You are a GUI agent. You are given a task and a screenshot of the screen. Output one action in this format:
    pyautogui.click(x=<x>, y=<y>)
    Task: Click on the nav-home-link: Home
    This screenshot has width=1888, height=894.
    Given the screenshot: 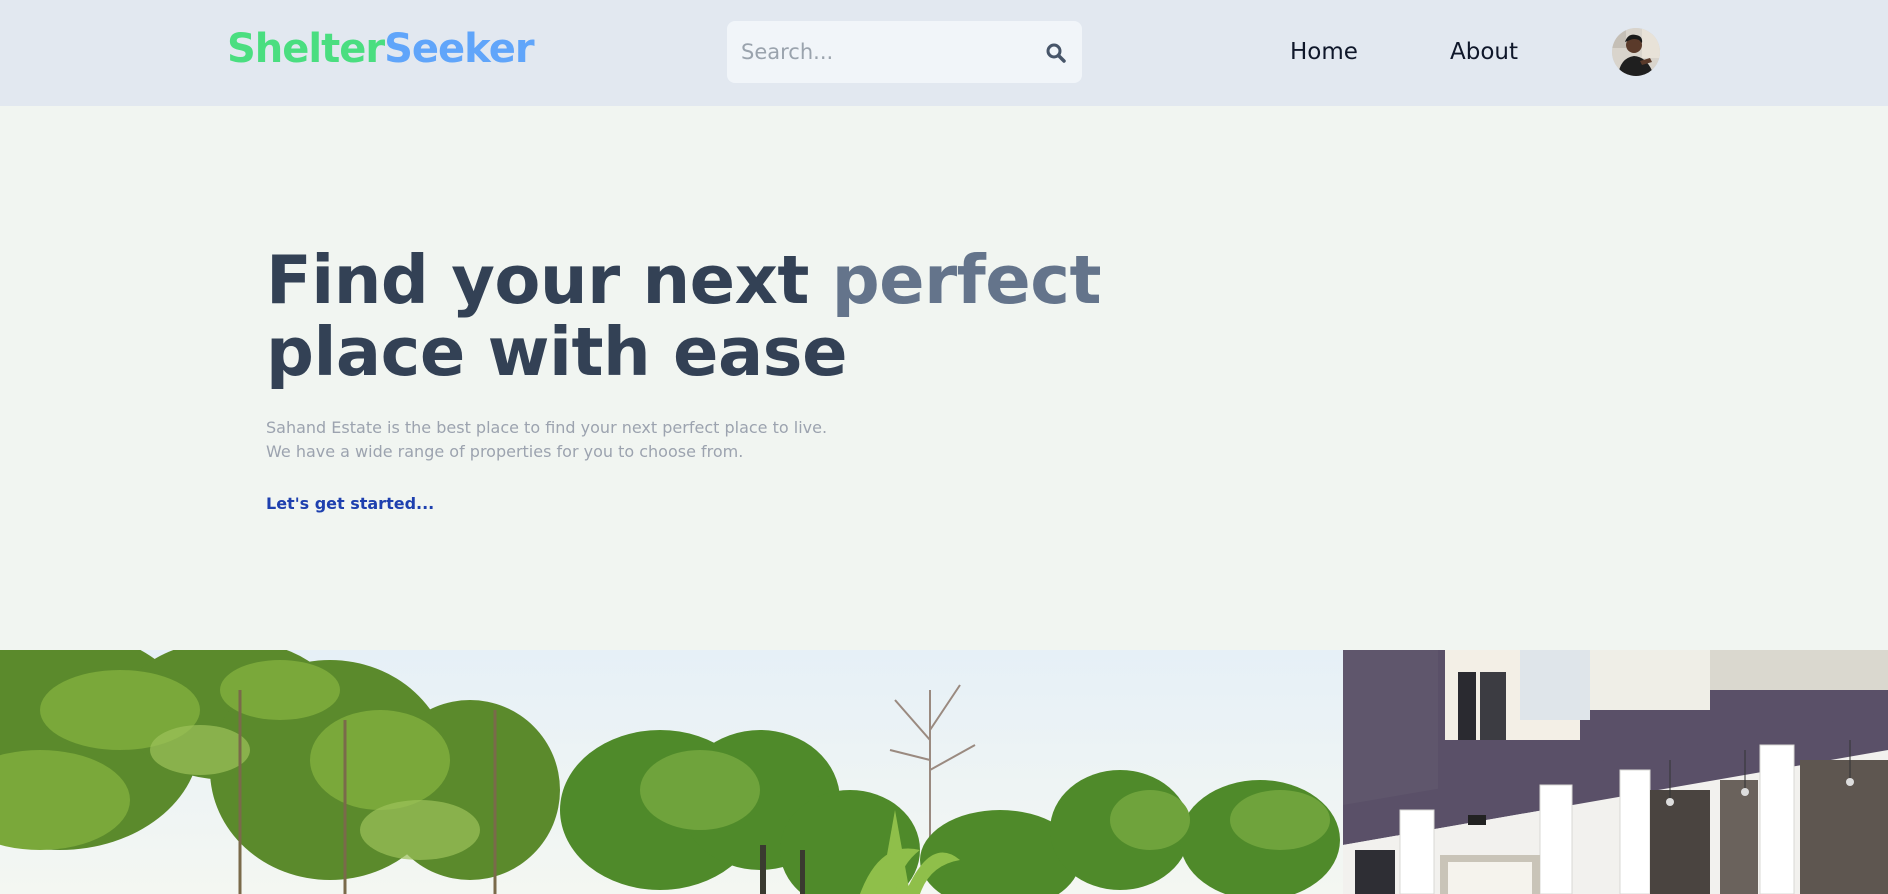 What is the action you would take?
    pyautogui.click(x=1324, y=52)
    